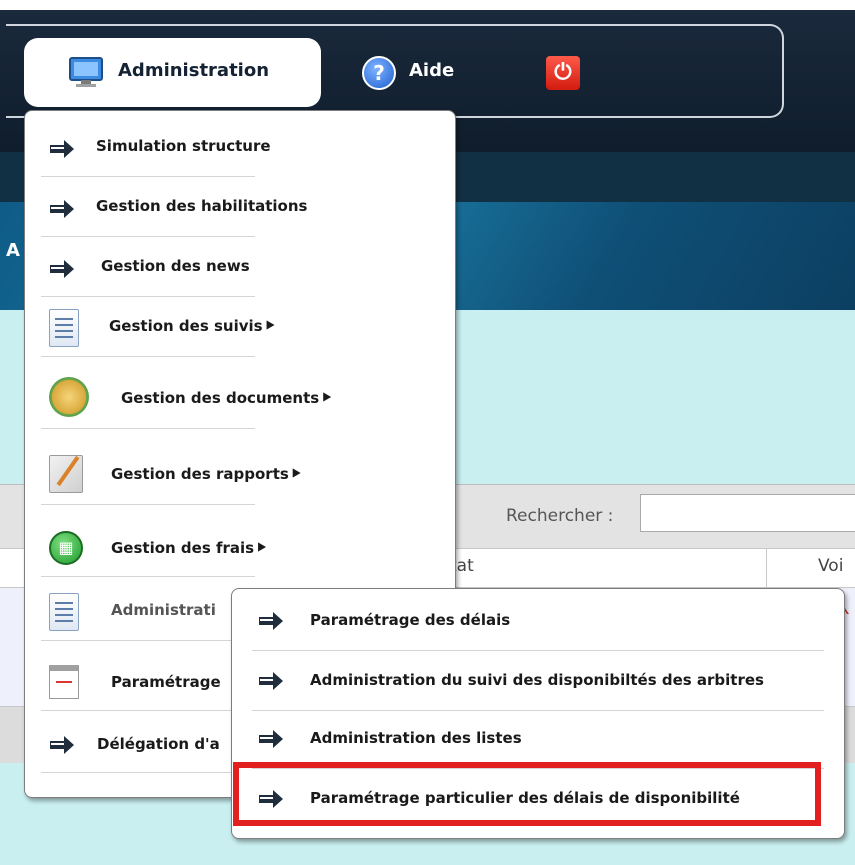 Image resolution: width=855 pixels, height=865 pixels. What do you see at coordinates (227, 398) in the screenshot?
I see `menu-item-label: Gestion des documents⯈` at bounding box center [227, 398].